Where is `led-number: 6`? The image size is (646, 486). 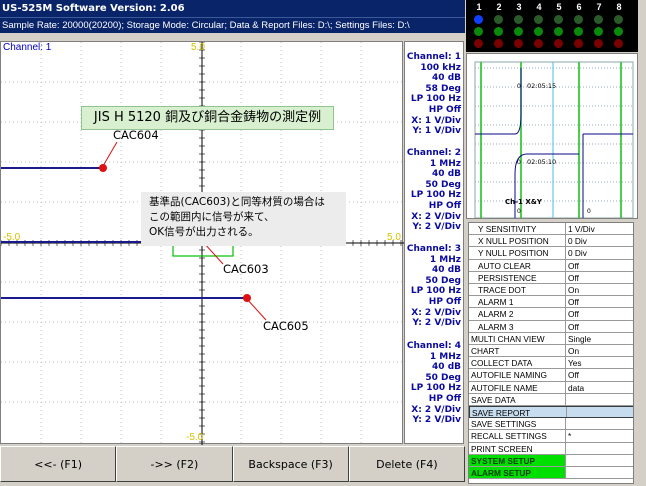
led-number: 6 is located at coordinates (579, 7).